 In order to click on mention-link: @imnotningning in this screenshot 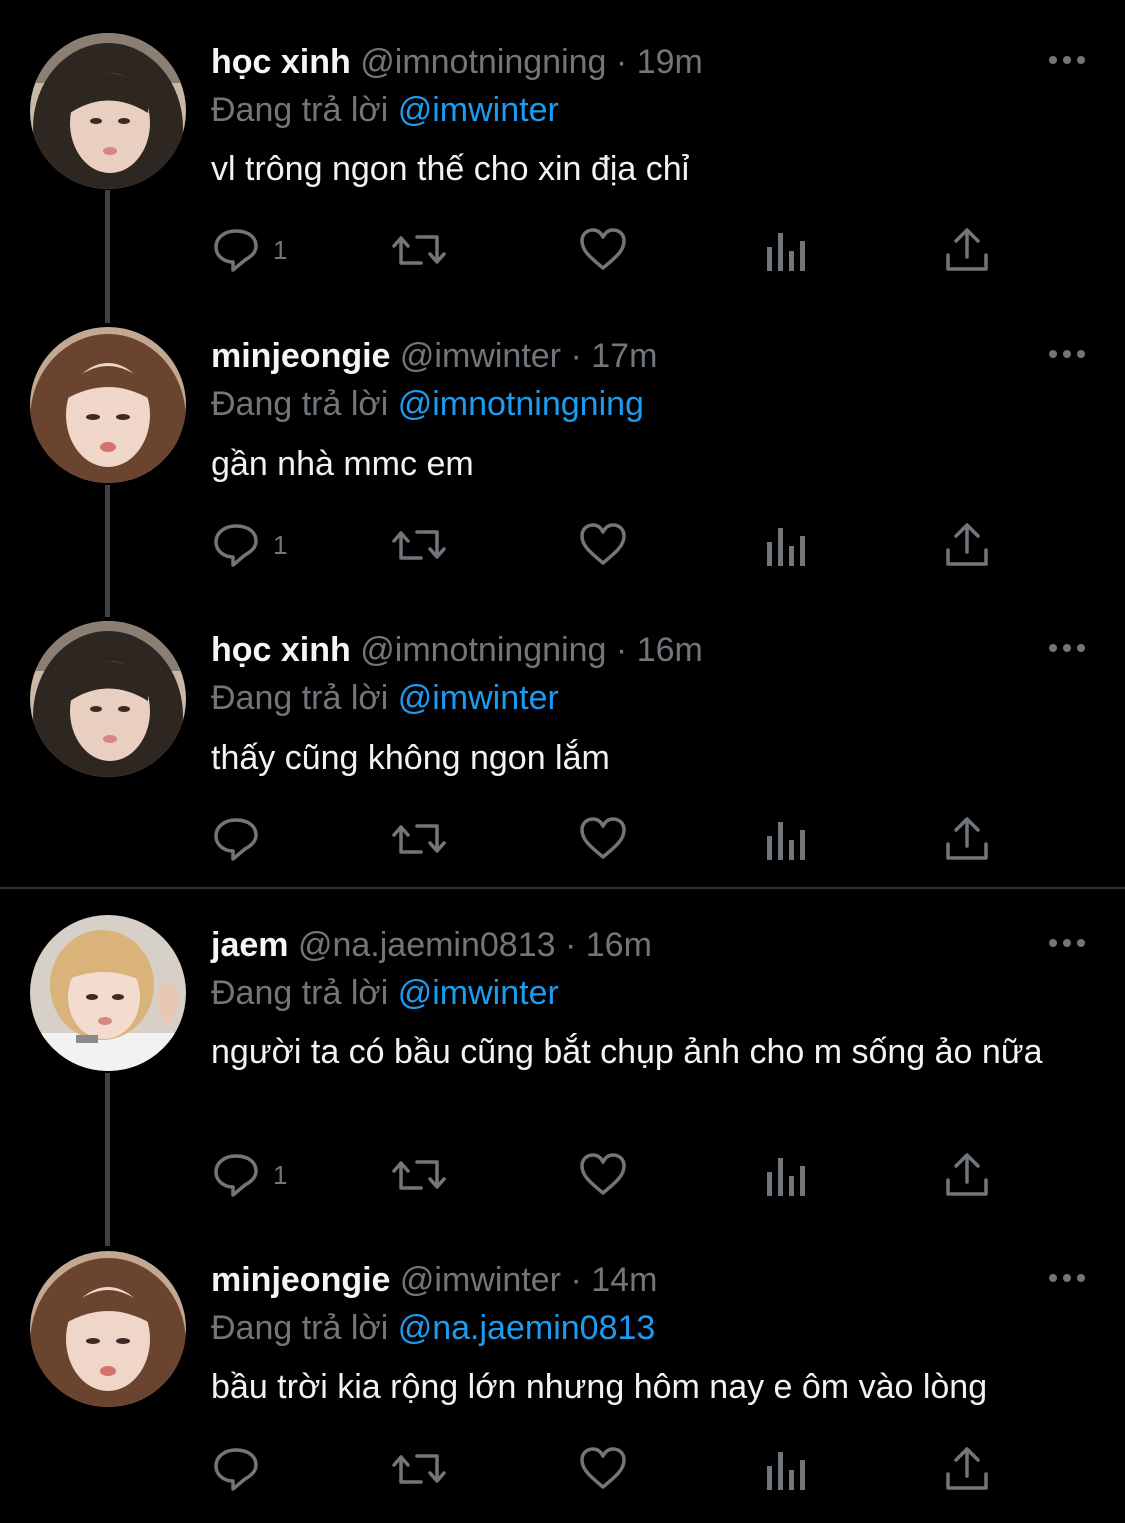, I will do `click(521, 404)`.